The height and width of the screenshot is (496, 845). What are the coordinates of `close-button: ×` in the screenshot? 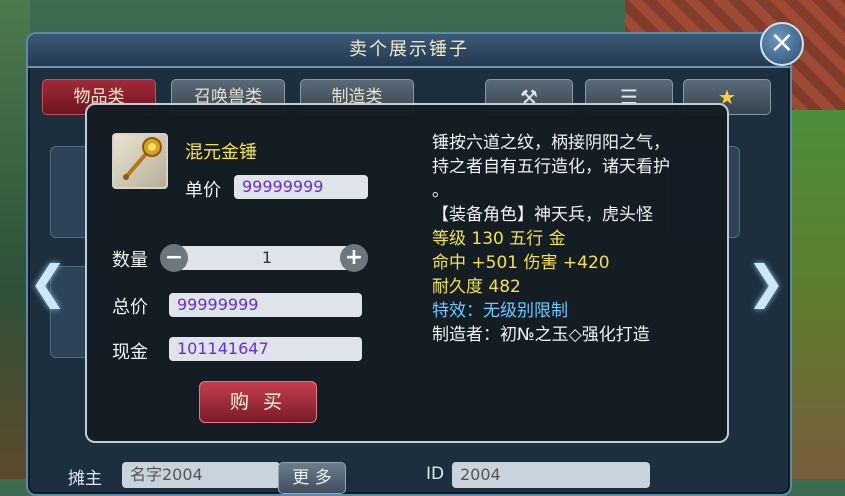 It's located at (782, 44).